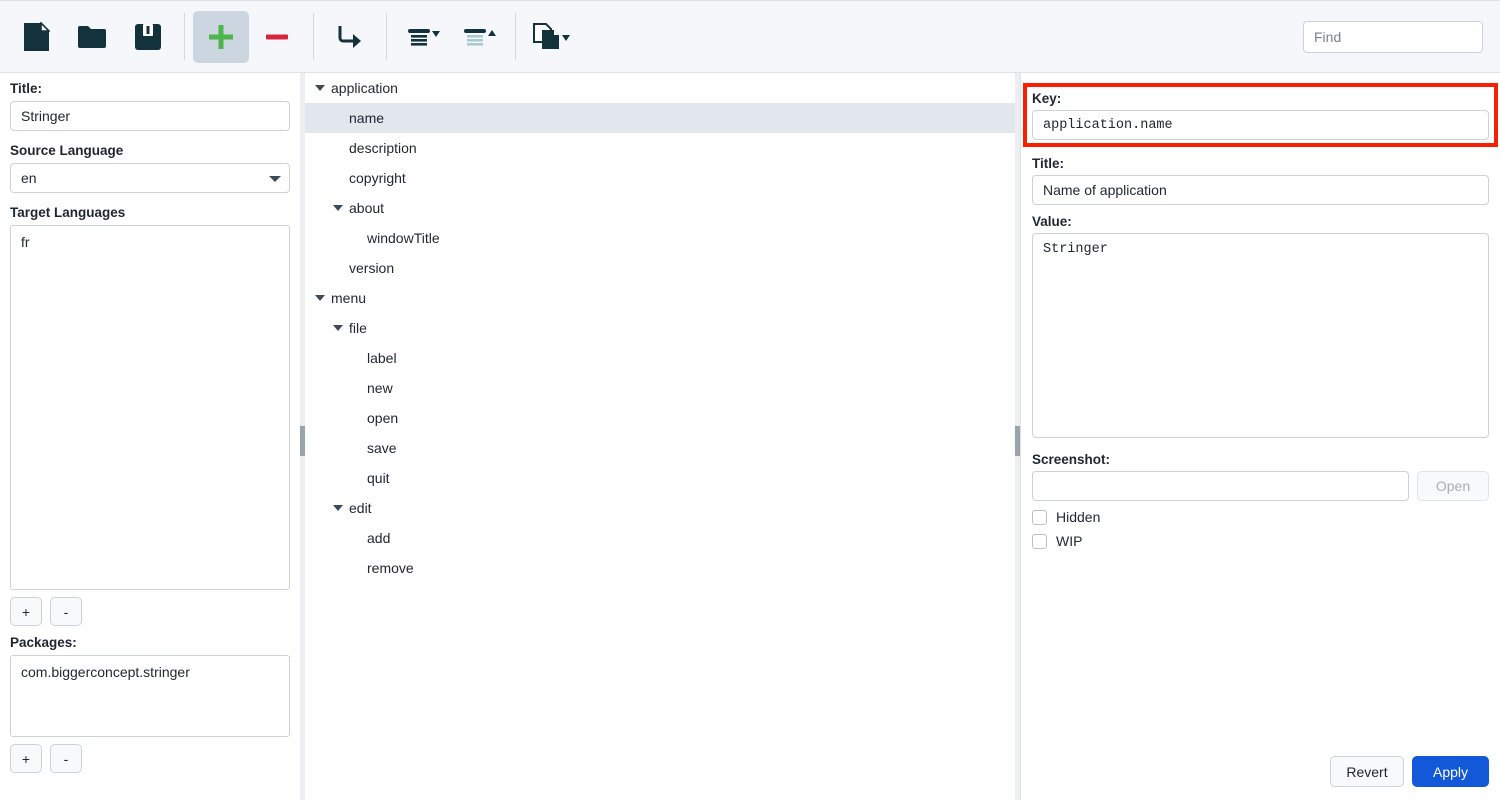 This screenshot has height=800, width=1500. I want to click on tree-item-application: application, so click(662, 88).